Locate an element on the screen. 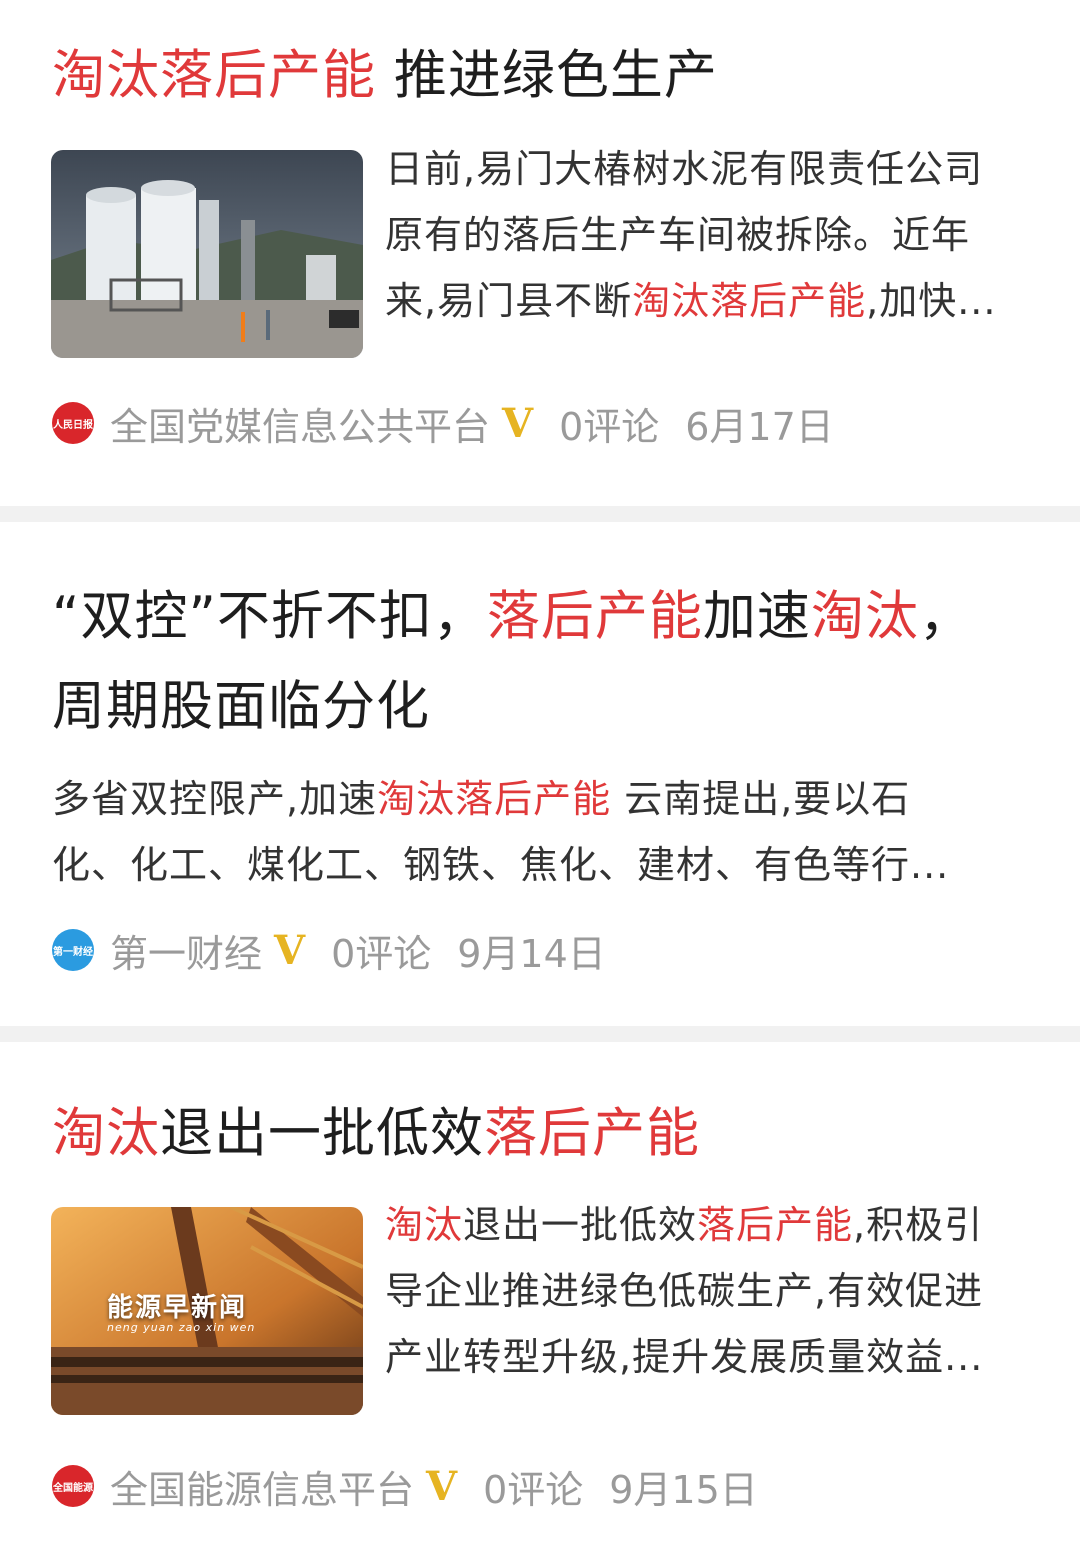 This screenshot has height=1553, width=1080. article-title: 淘汰落后产能 推进绿色生产 is located at coordinates (385, 76).